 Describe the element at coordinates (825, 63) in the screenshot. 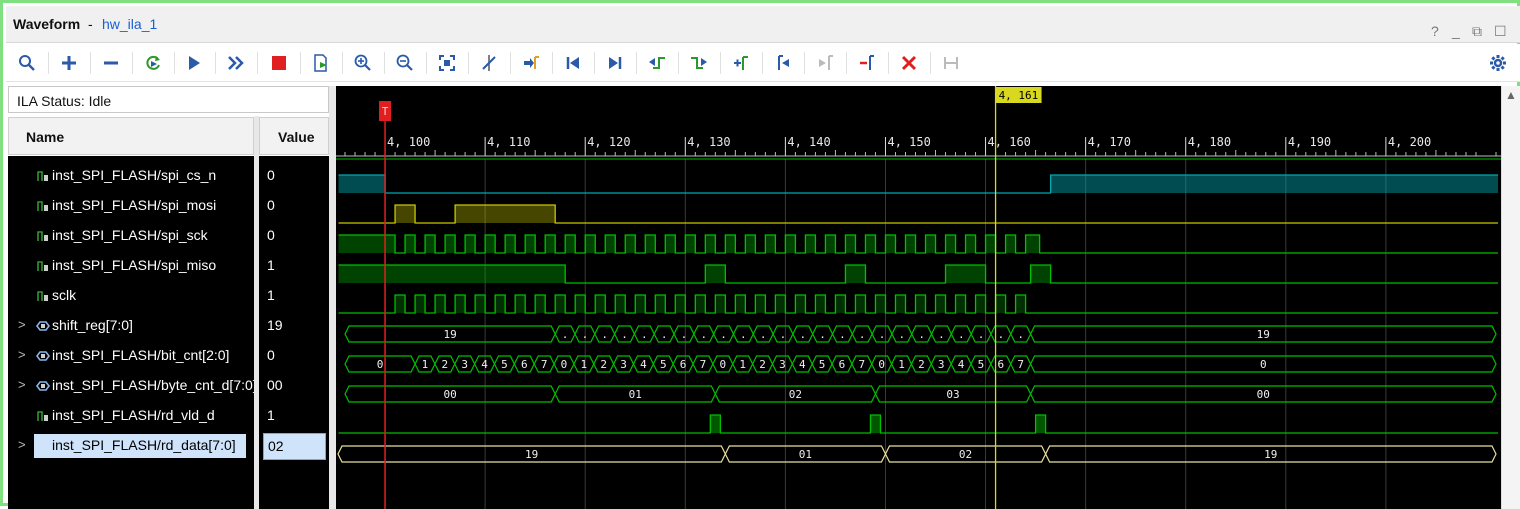

I see `next-marker-button` at that location.